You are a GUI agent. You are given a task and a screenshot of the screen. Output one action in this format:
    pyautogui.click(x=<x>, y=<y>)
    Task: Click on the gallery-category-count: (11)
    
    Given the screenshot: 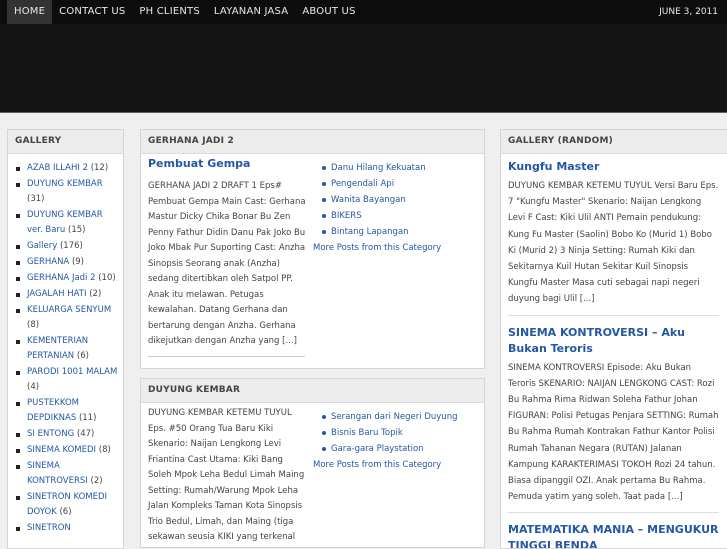 What is the action you would take?
    pyautogui.click(x=87, y=418)
    